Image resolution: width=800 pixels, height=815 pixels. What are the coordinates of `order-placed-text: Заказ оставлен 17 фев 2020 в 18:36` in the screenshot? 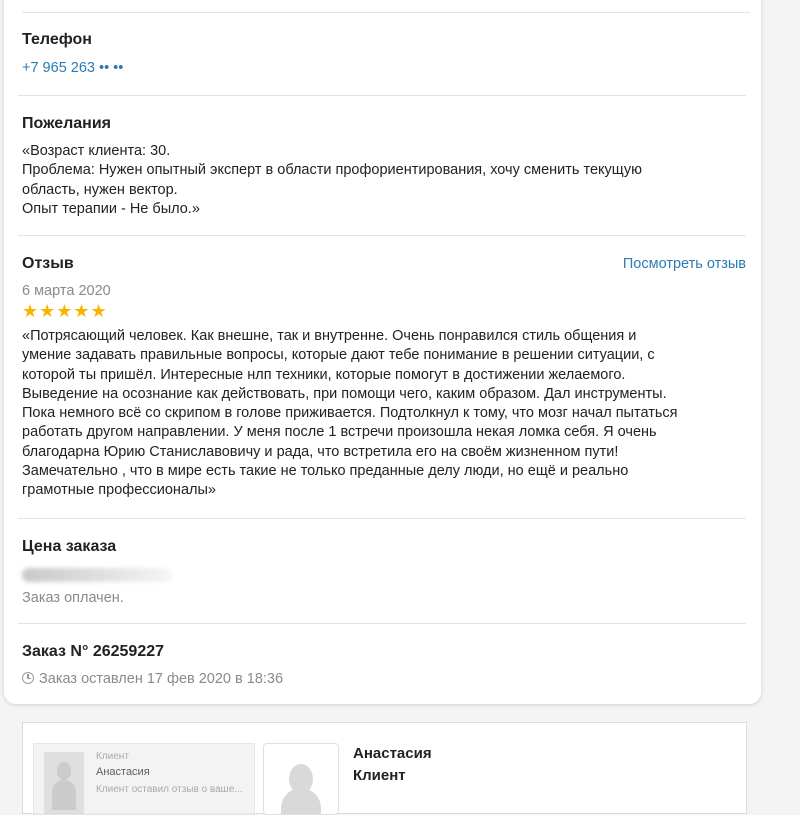 It's located at (161, 679).